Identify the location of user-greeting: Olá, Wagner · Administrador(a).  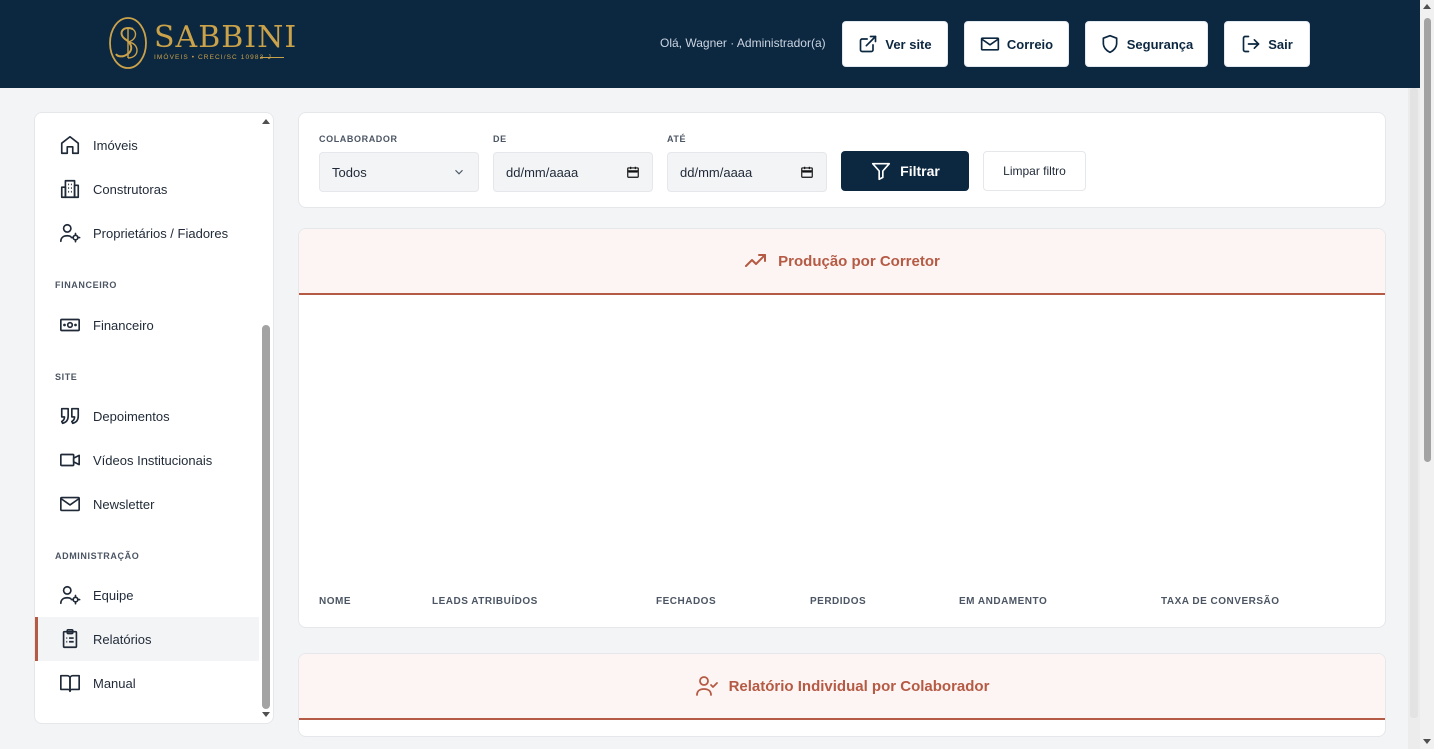
(743, 43).